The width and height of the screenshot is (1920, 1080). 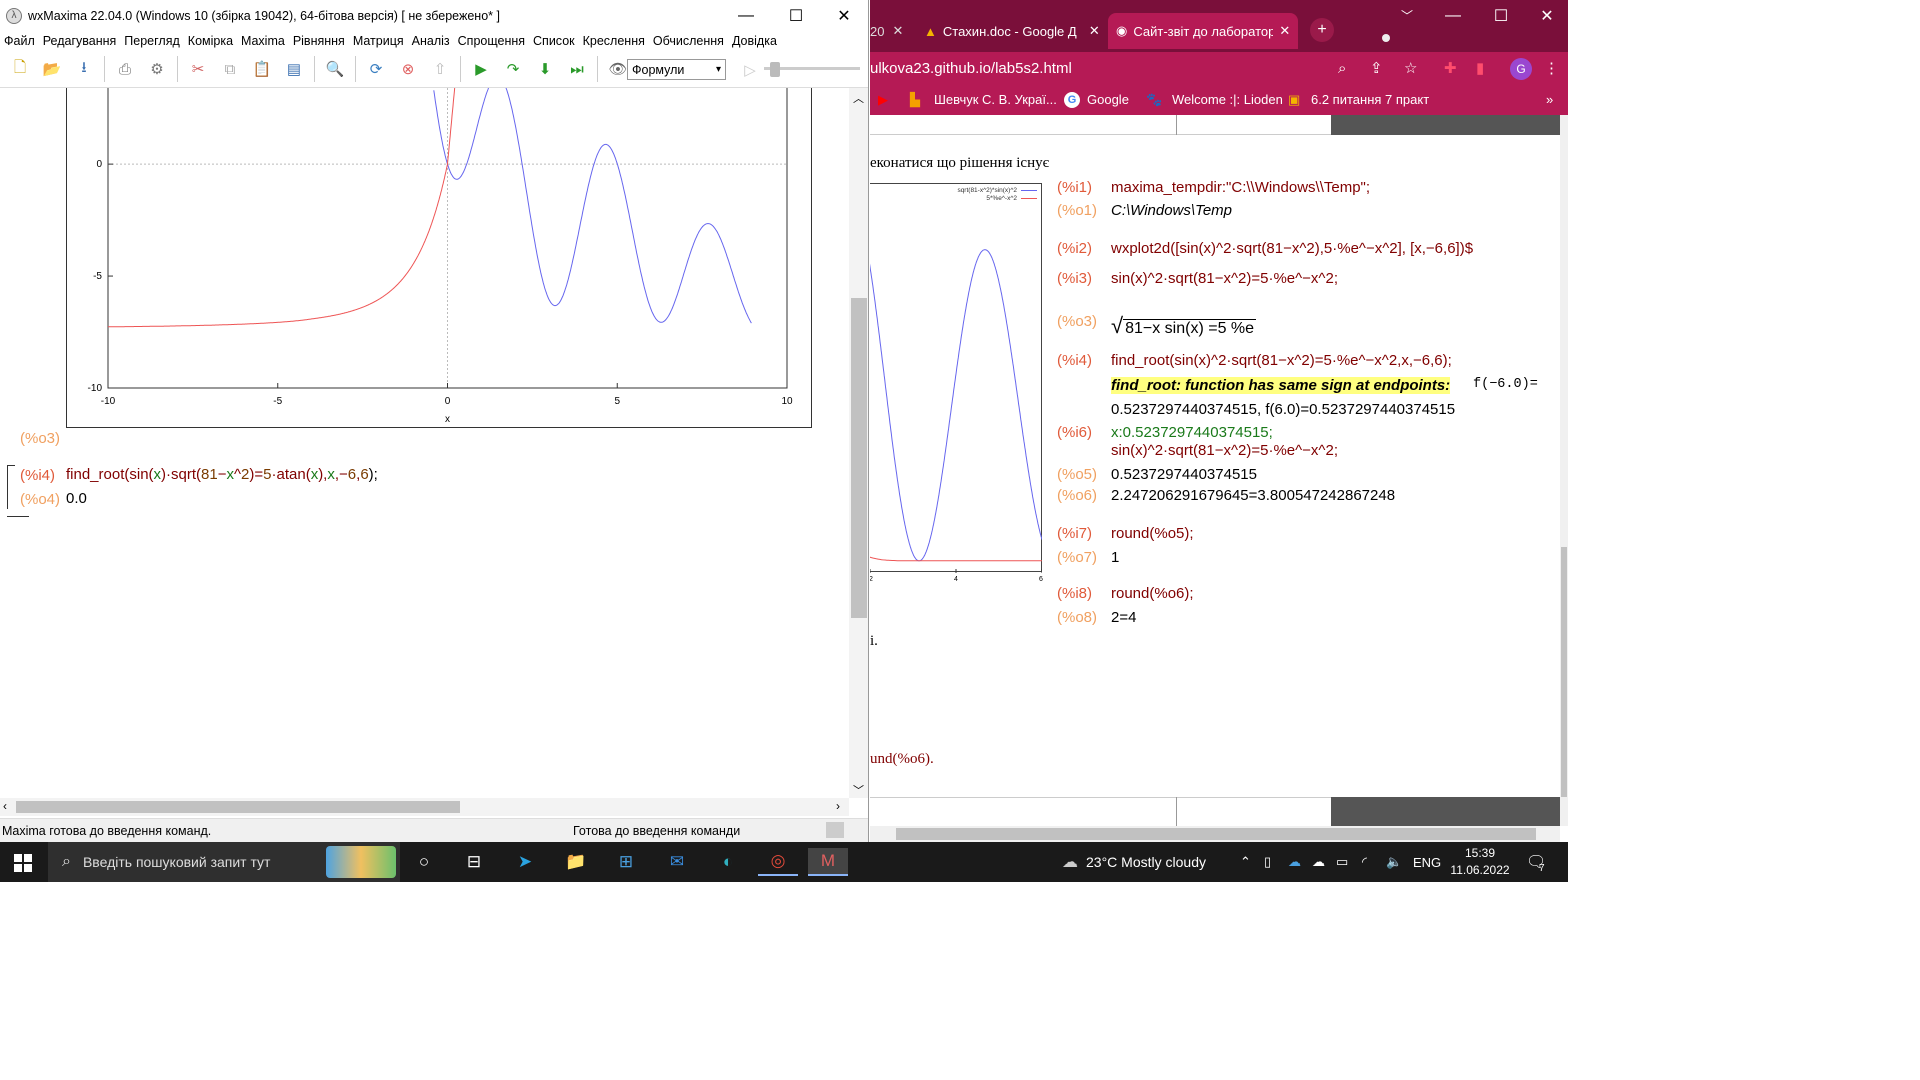 What do you see at coordinates (858, 98) in the screenshot?
I see `scroll-up-icon: ︿` at bounding box center [858, 98].